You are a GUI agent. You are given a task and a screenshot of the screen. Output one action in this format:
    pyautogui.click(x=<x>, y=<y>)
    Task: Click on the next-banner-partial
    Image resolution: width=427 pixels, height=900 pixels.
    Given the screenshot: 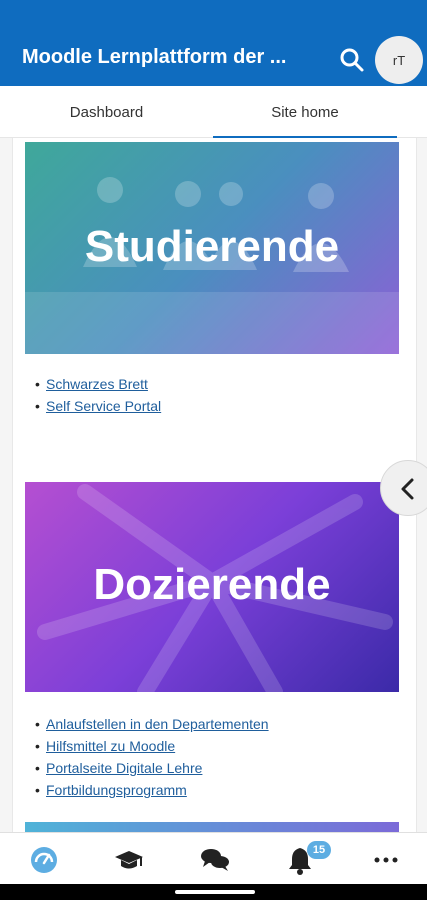 What is the action you would take?
    pyautogui.click(x=212, y=827)
    